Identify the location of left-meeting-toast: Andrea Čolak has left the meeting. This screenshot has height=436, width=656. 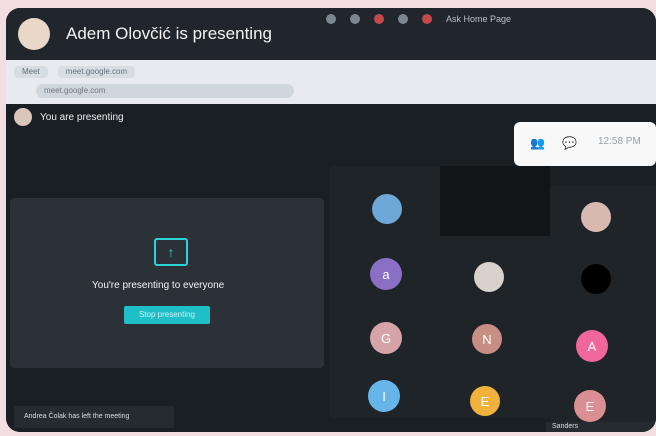
(94, 417).